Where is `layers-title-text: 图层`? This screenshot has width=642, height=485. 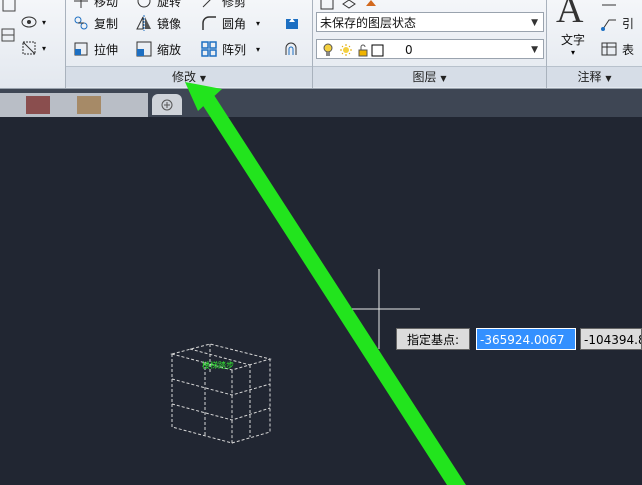
layers-title-text: 图层 is located at coordinates (424, 77).